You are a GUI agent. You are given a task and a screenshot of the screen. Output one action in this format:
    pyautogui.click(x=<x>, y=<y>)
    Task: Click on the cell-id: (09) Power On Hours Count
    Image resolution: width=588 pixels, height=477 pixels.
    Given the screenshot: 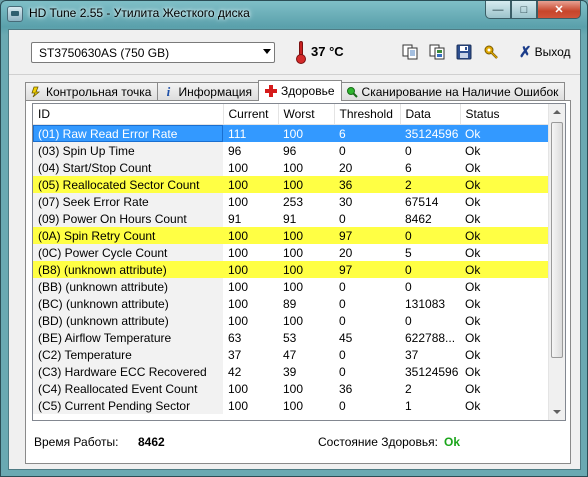 What is the action you would take?
    pyautogui.click(x=128, y=218)
    